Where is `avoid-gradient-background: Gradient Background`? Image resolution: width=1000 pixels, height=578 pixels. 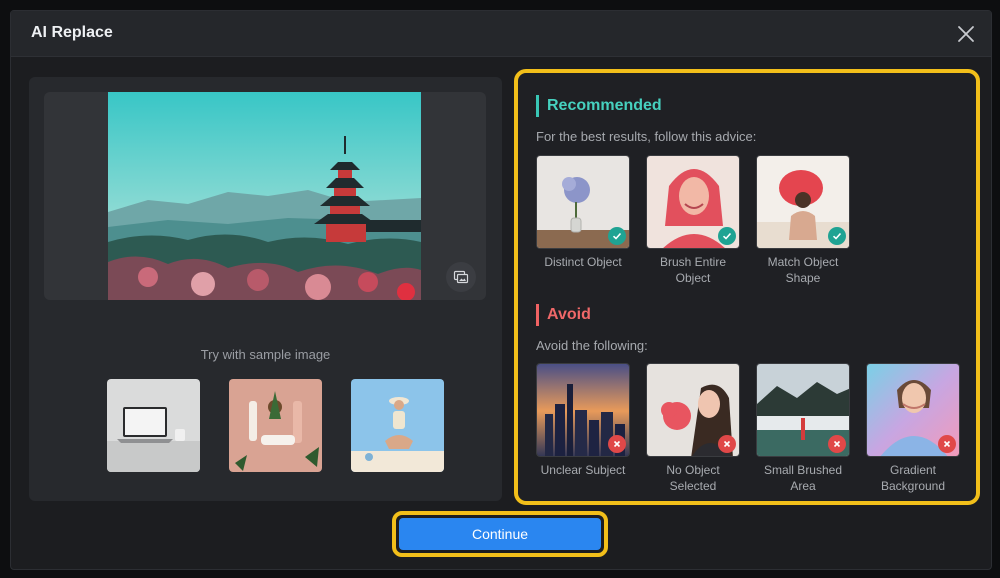
avoid-gradient-background: Gradient Background is located at coordinates (913, 428).